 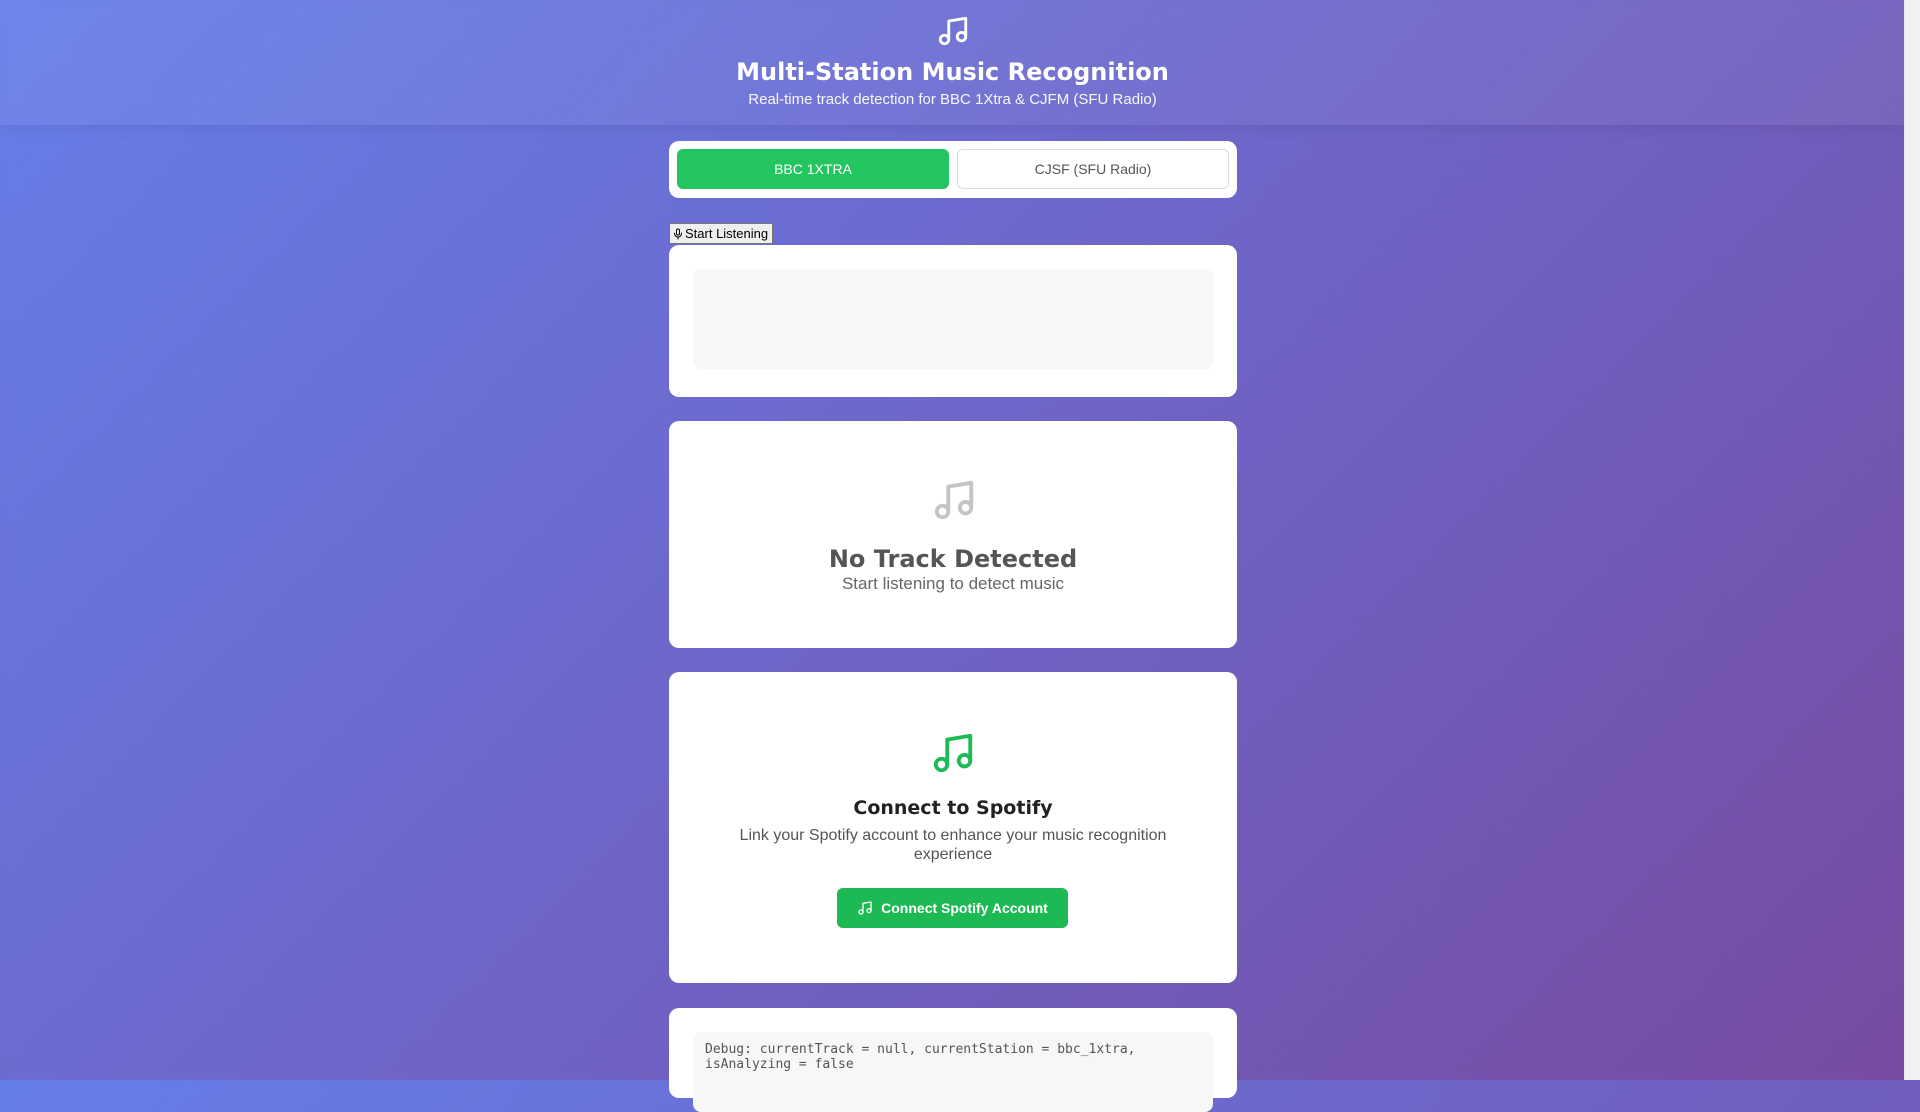 What do you see at coordinates (953, 808) in the screenshot?
I see `spotify-title: Connect to Spotify` at bounding box center [953, 808].